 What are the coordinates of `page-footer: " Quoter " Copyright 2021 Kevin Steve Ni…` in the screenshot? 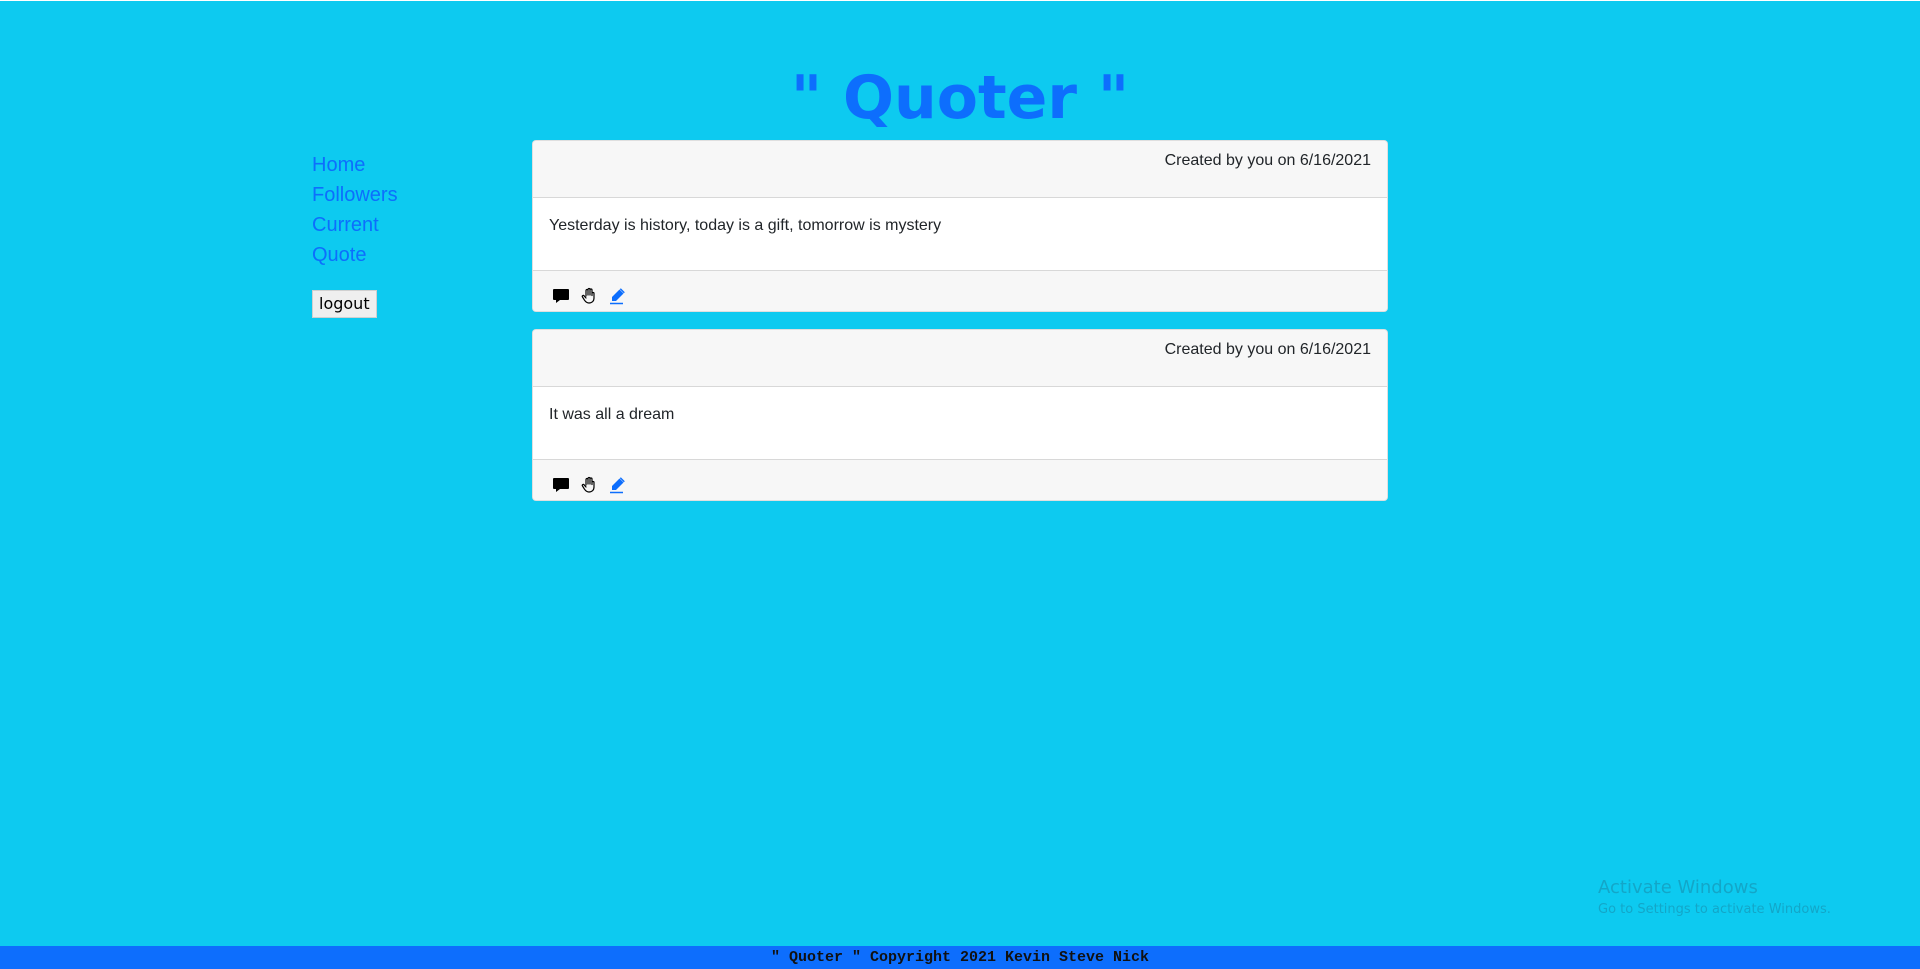 It's located at (960, 957).